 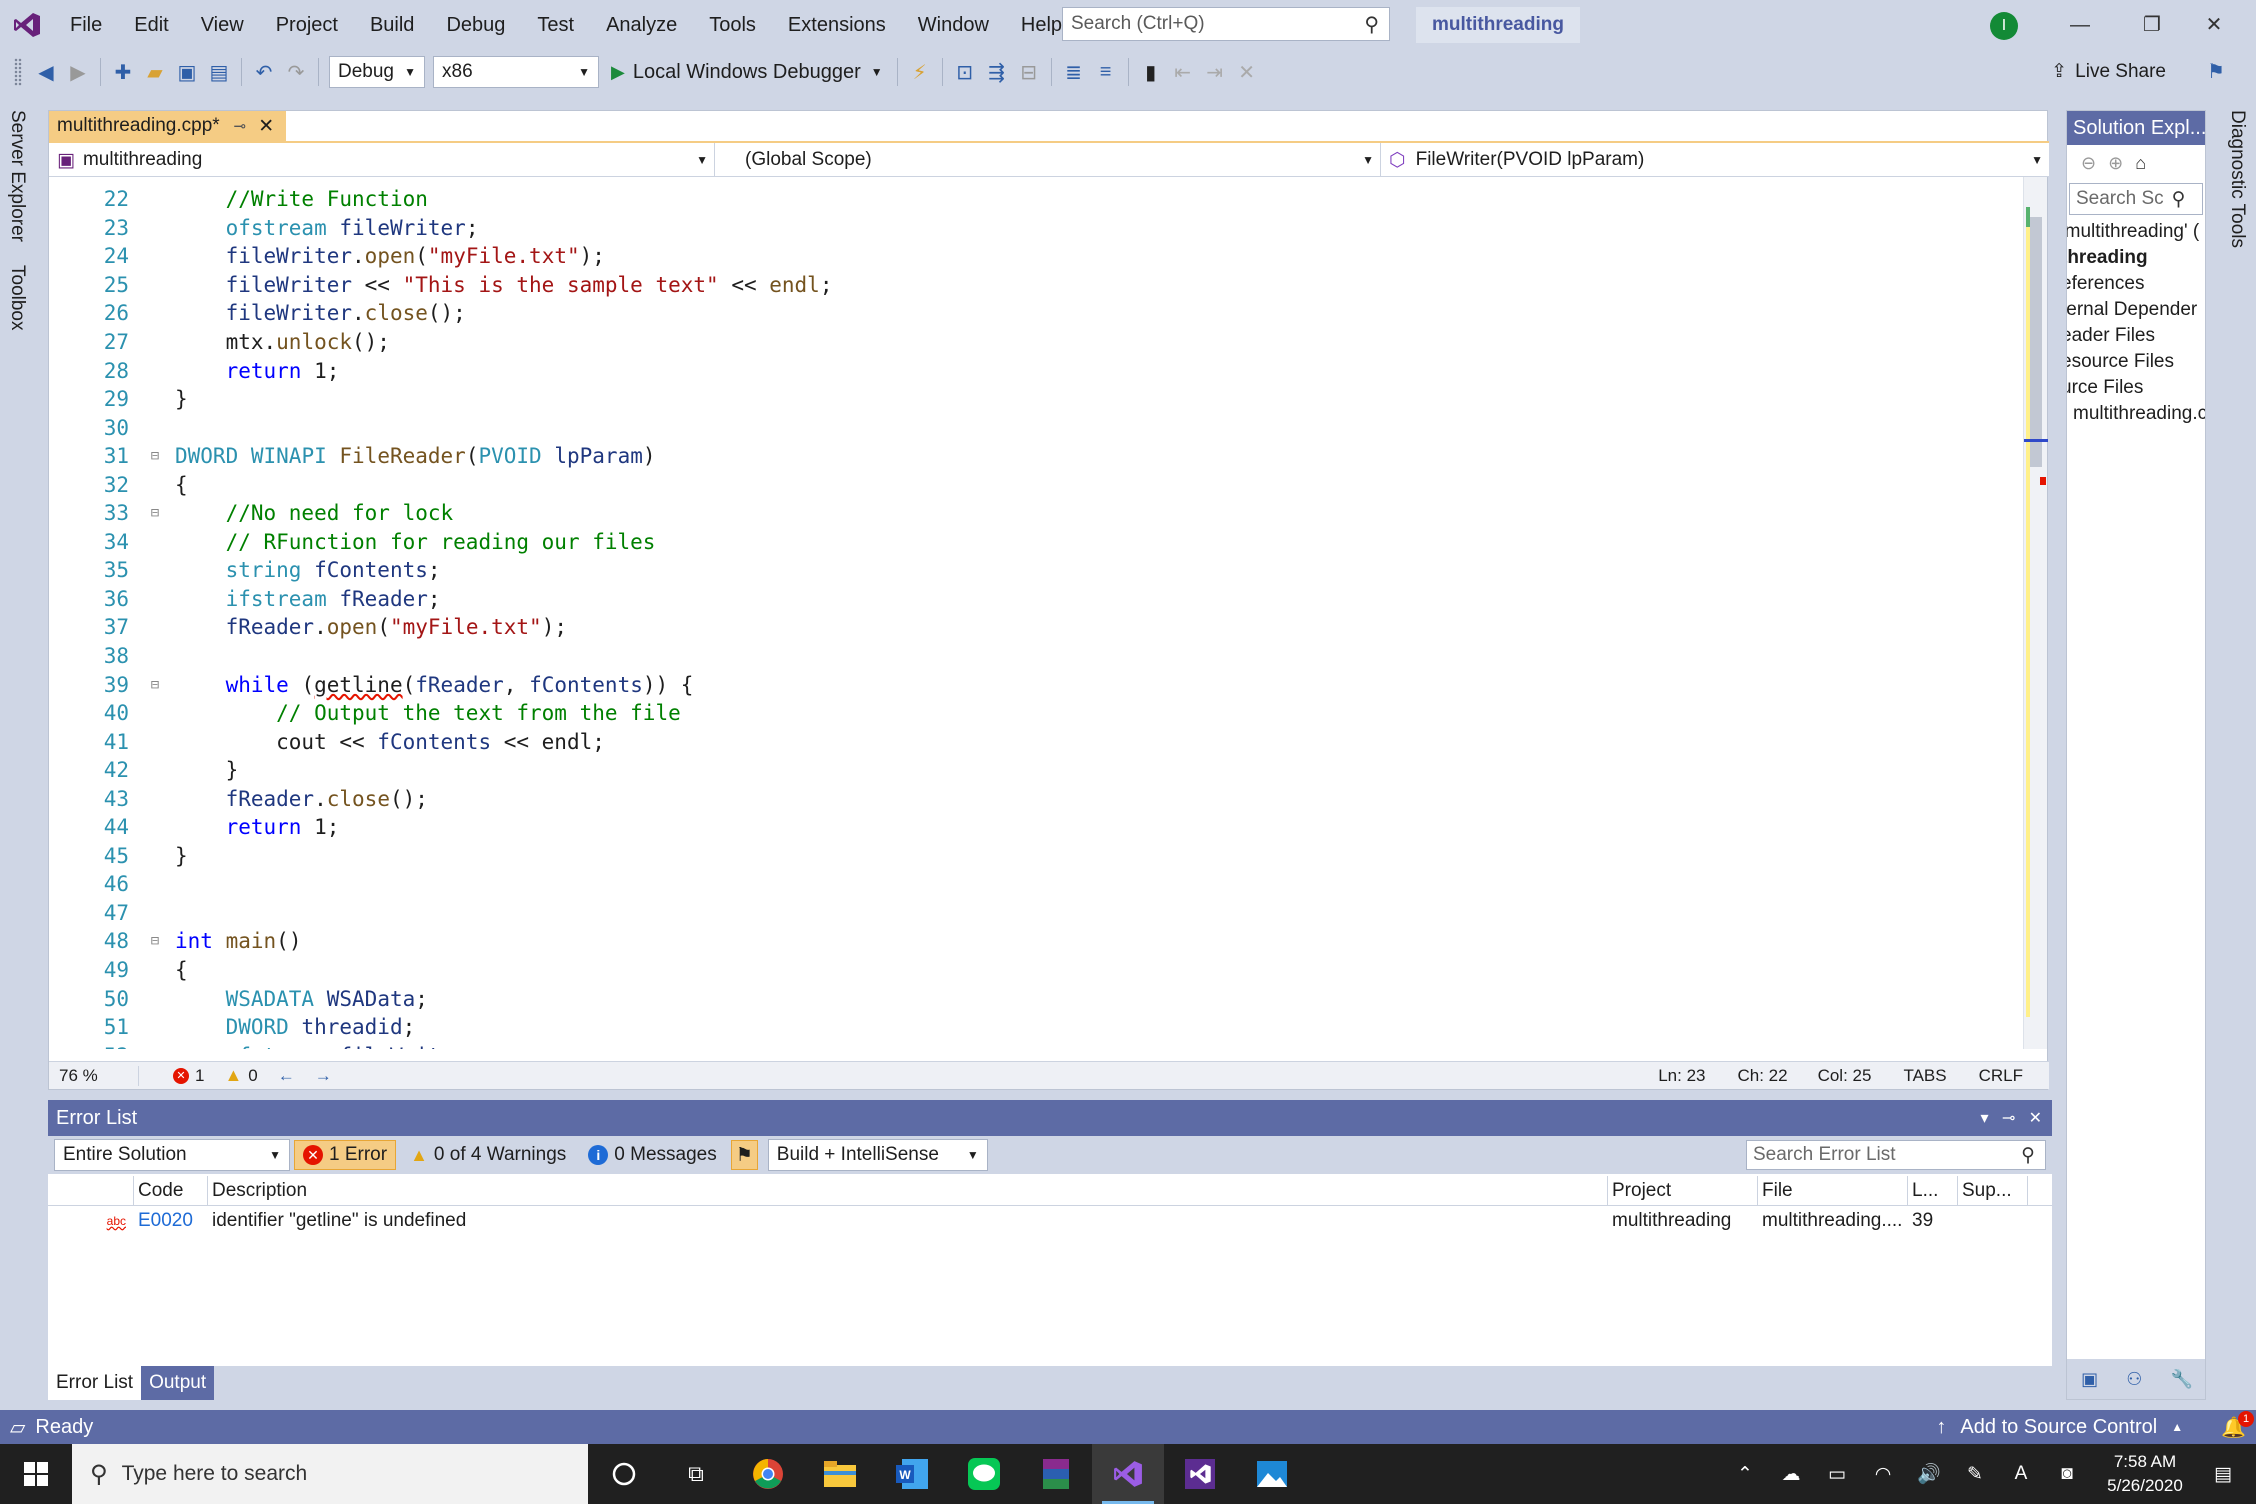 What do you see at coordinates (168, 126) in the screenshot?
I see `document-tab: multithreading.cpp* ⊸ ✕` at bounding box center [168, 126].